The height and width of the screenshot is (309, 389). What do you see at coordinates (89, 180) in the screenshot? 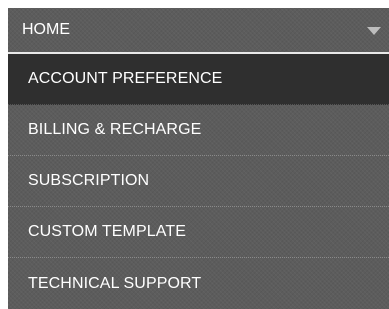
I see `menu-item-label: SUBSCRIPTION` at bounding box center [89, 180].